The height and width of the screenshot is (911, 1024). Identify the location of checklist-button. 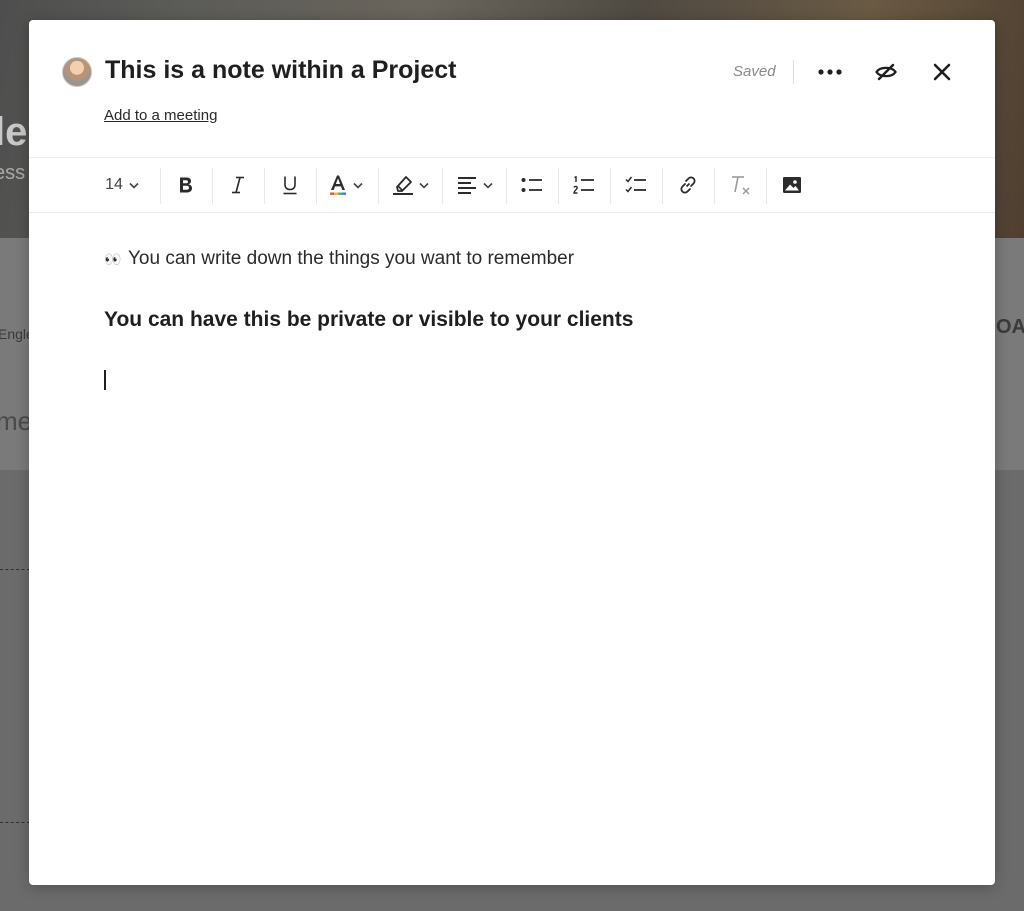
(636, 185).